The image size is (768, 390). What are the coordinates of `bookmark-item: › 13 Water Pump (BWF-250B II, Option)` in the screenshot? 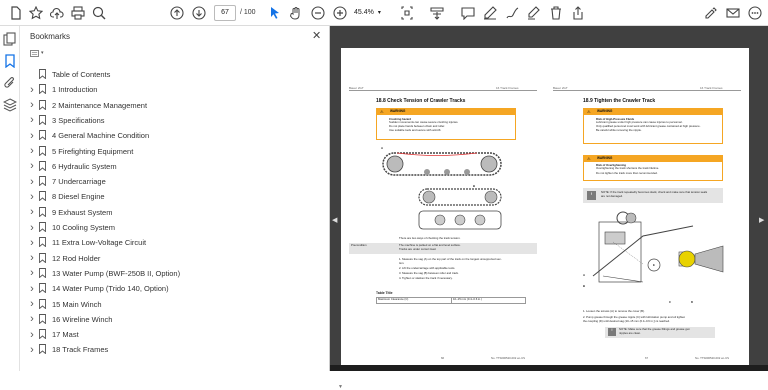 It's located at (170, 273).